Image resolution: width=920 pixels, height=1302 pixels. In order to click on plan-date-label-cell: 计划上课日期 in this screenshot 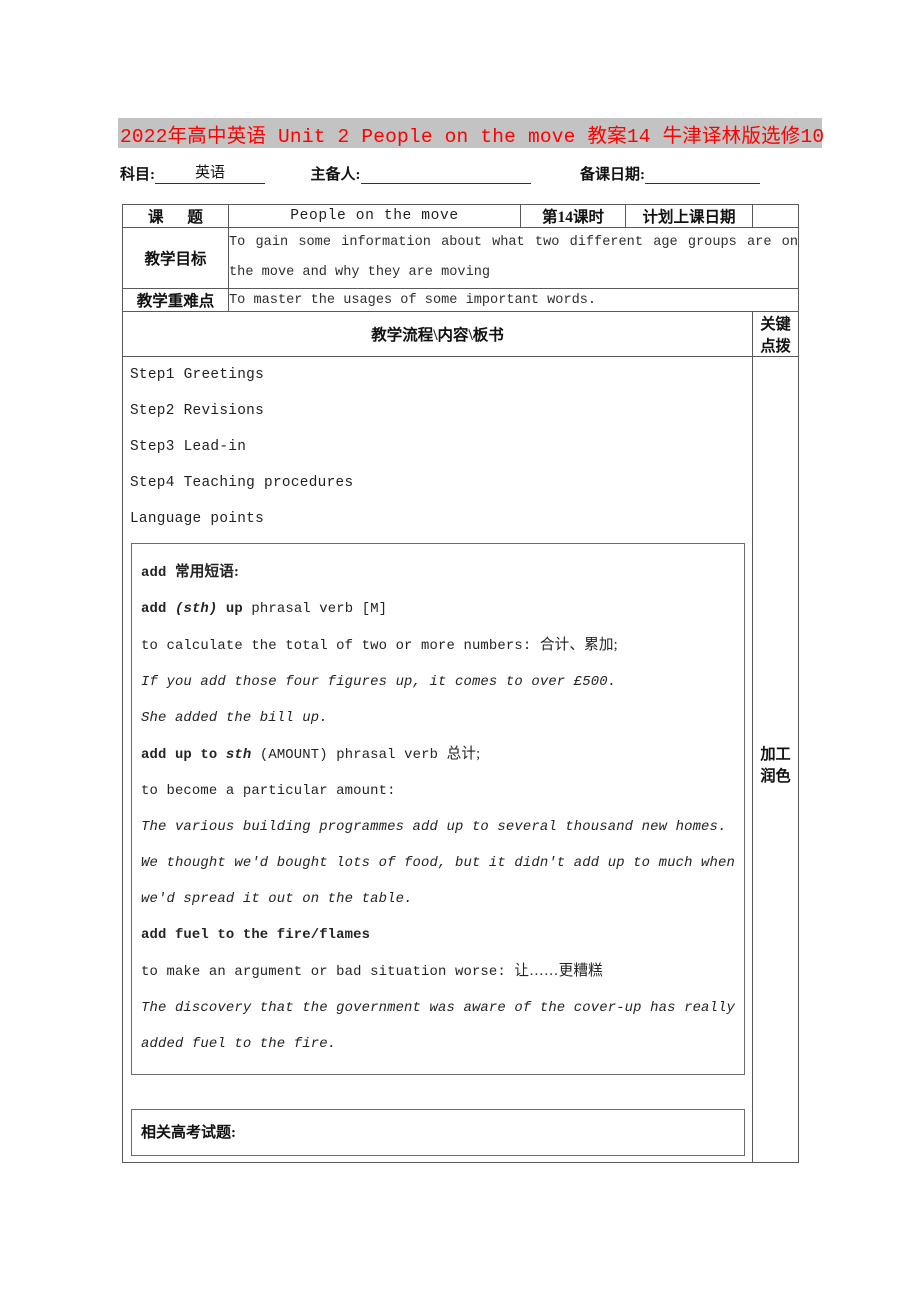, I will do `click(689, 216)`.